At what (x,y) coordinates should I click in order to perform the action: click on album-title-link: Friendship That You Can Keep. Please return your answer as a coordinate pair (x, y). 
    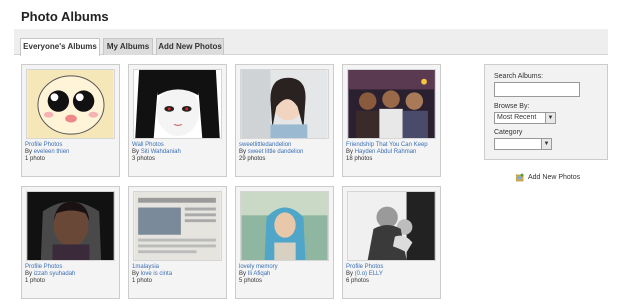
    Looking at the image, I should click on (387, 145).